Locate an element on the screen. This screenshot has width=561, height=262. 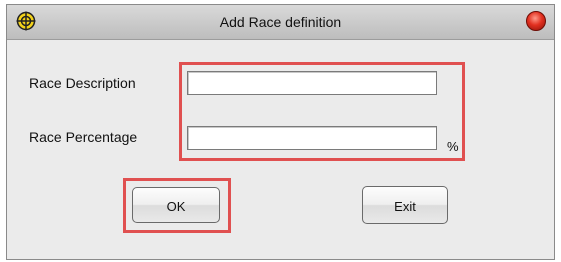
exit-button: Exit is located at coordinates (405, 205).